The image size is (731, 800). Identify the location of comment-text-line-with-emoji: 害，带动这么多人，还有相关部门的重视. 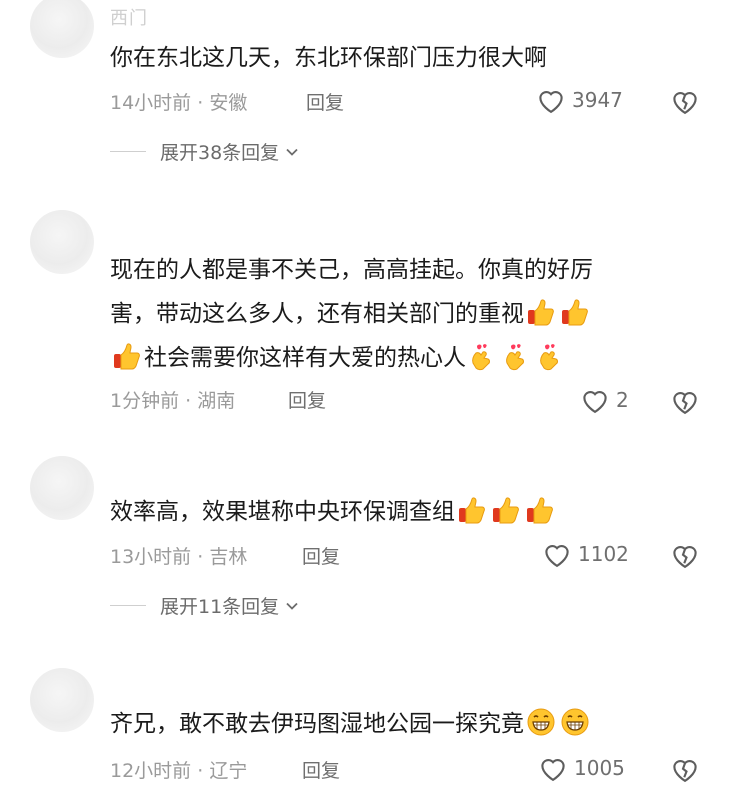
(395, 314).